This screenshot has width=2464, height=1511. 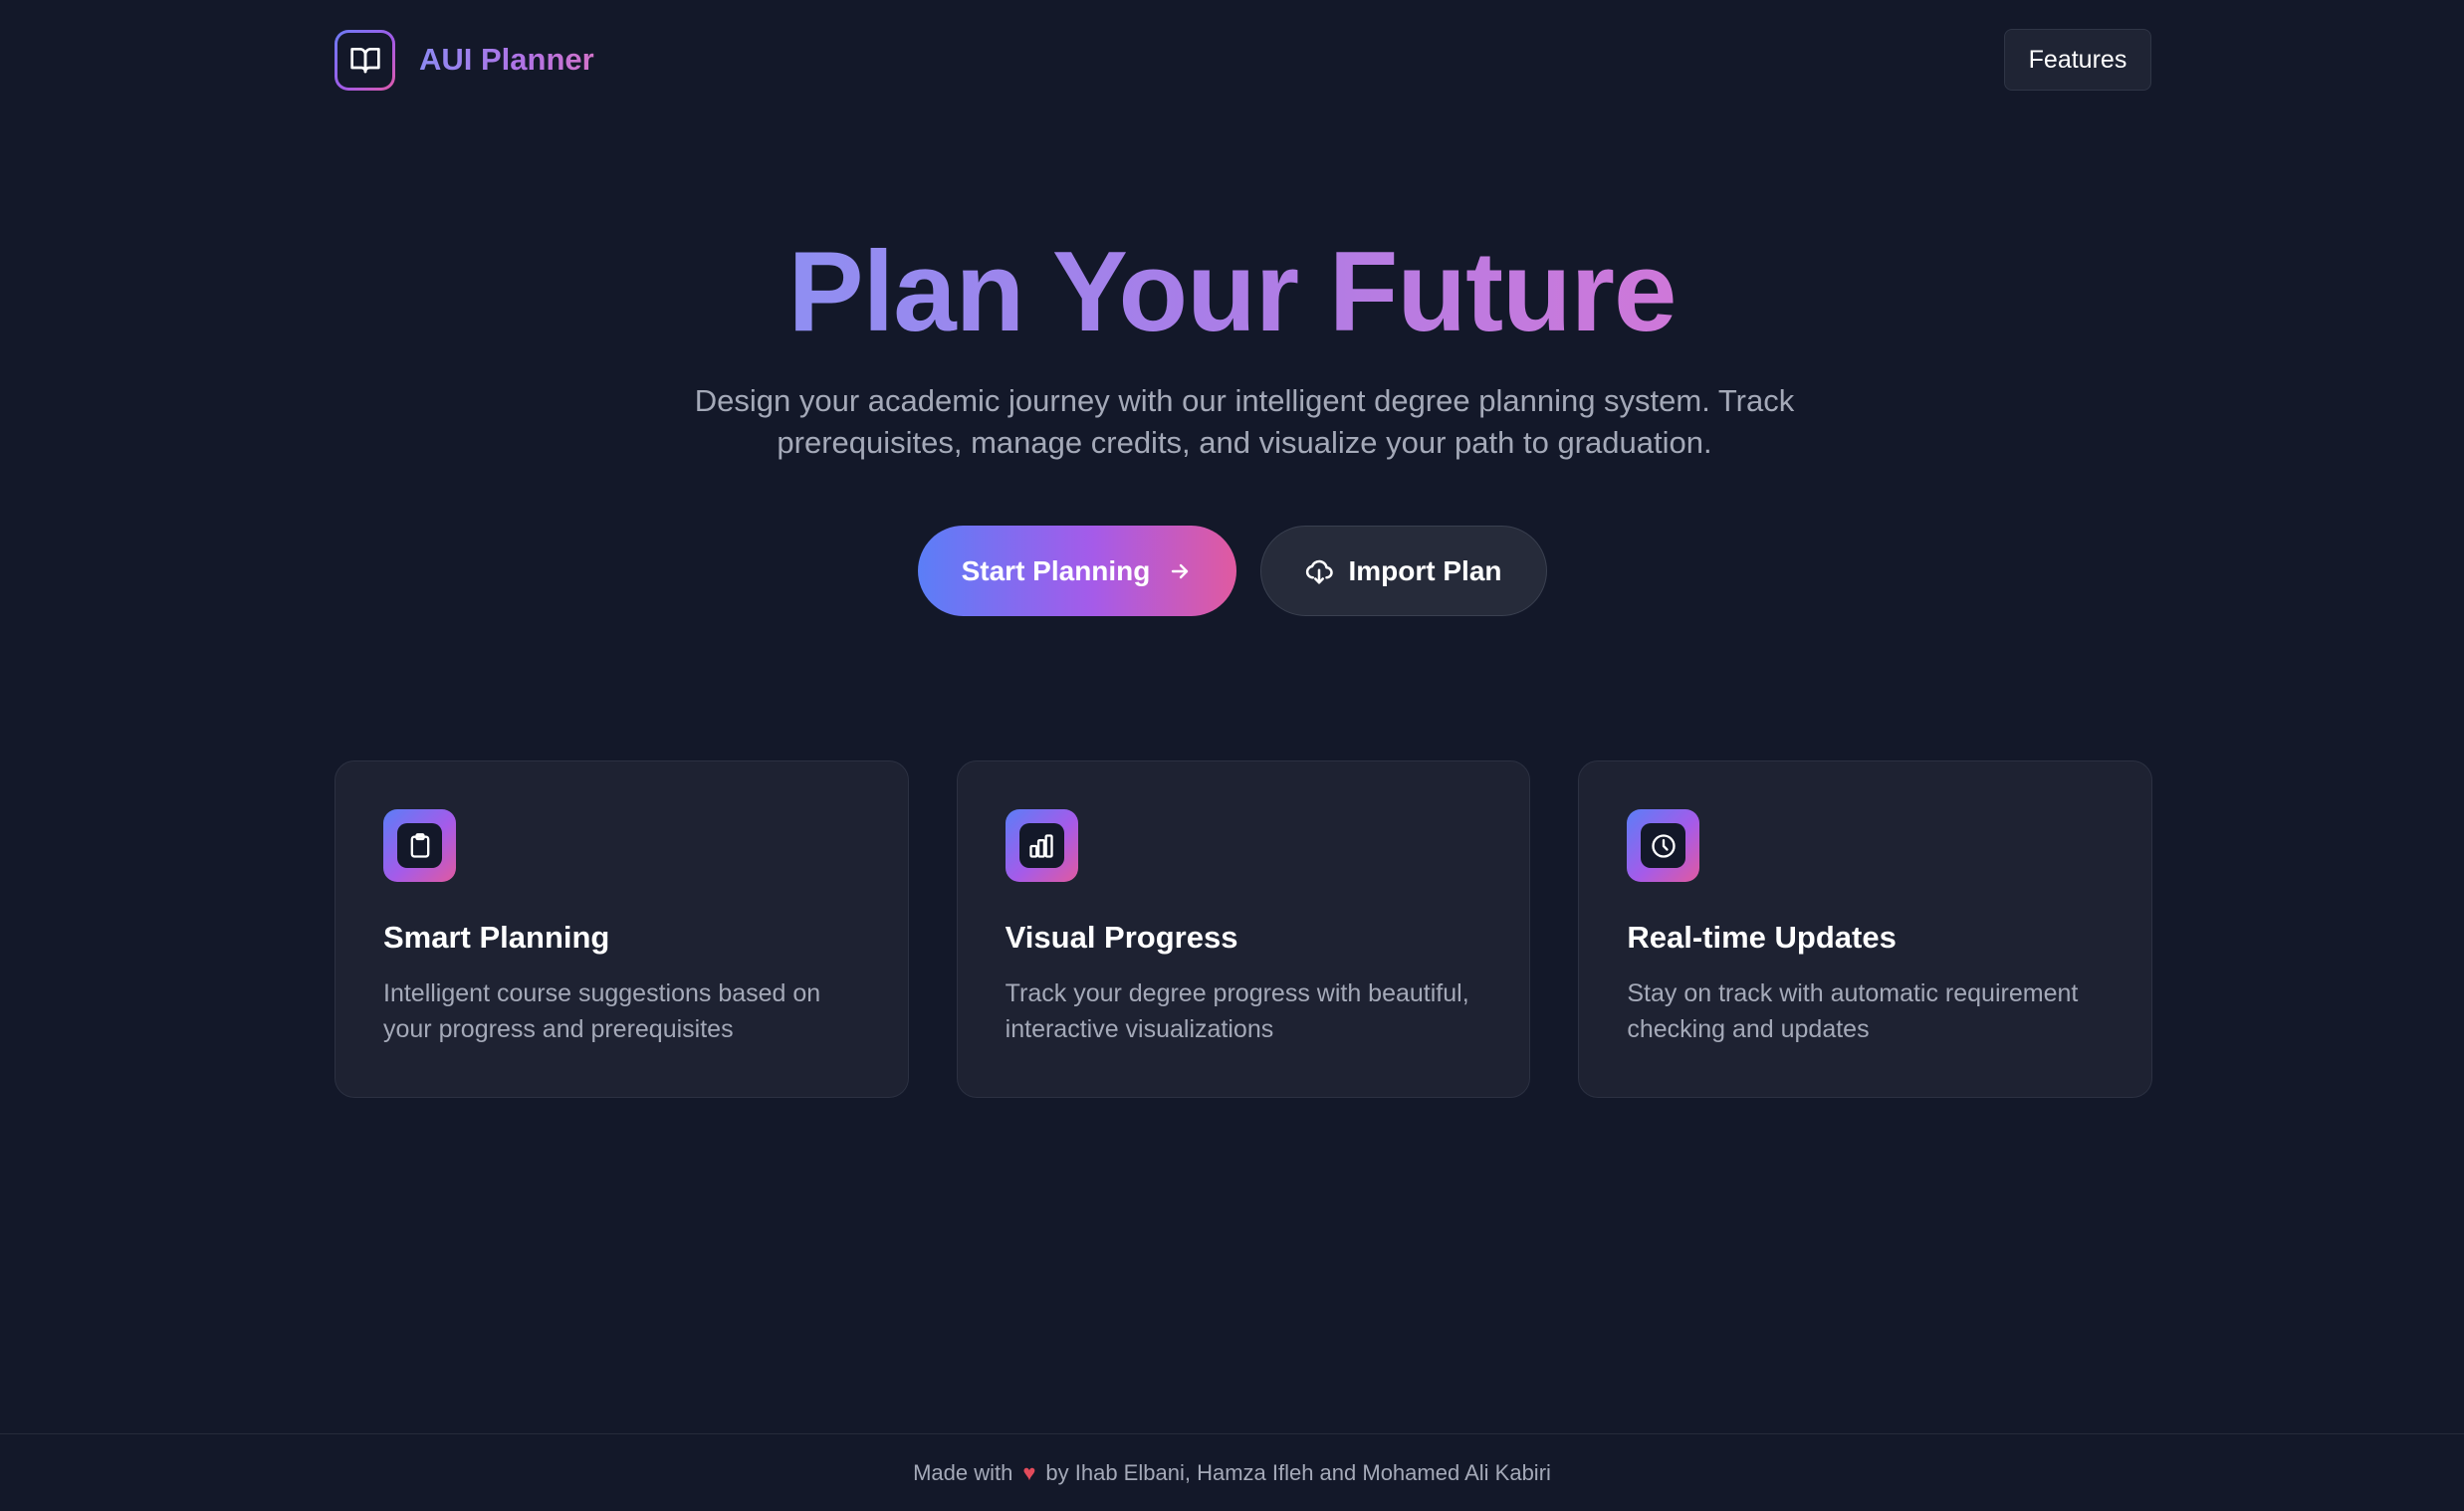 What do you see at coordinates (1425, 570) in the screenshot?
I see `import-plan-label: Import Plan` at bounding box center [1425, 570].